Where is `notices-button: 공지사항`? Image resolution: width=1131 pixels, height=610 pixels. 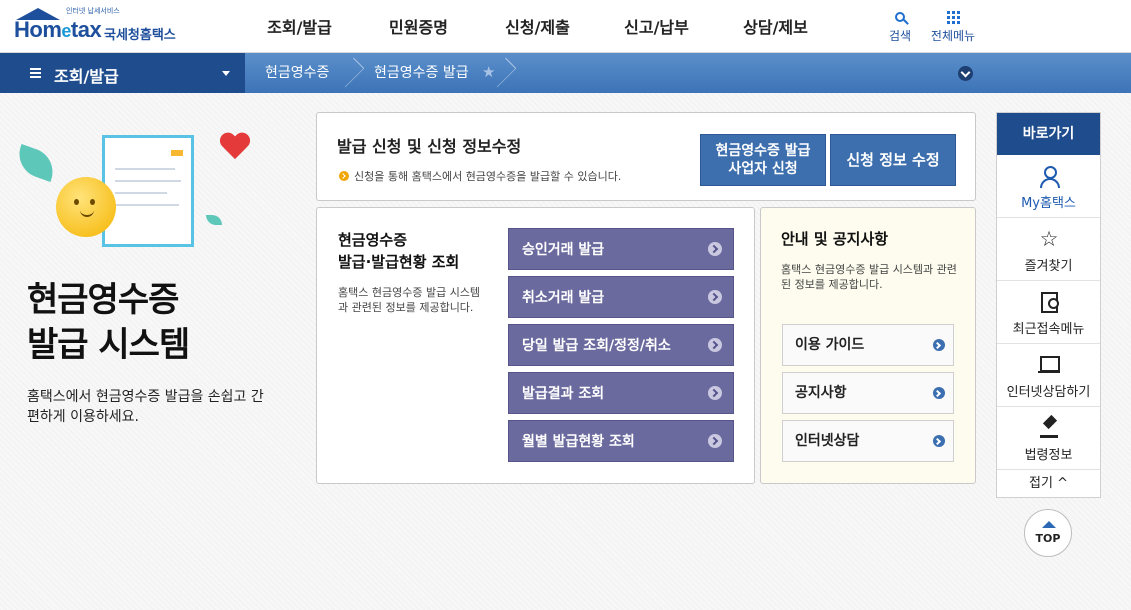
notices-button: 공지사항 is located at coordinates (868, 393).